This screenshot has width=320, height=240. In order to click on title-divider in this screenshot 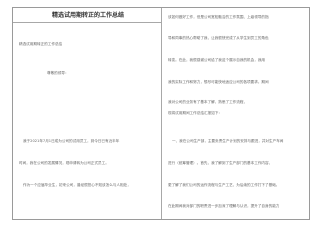, I will do `click(87, 22)`.